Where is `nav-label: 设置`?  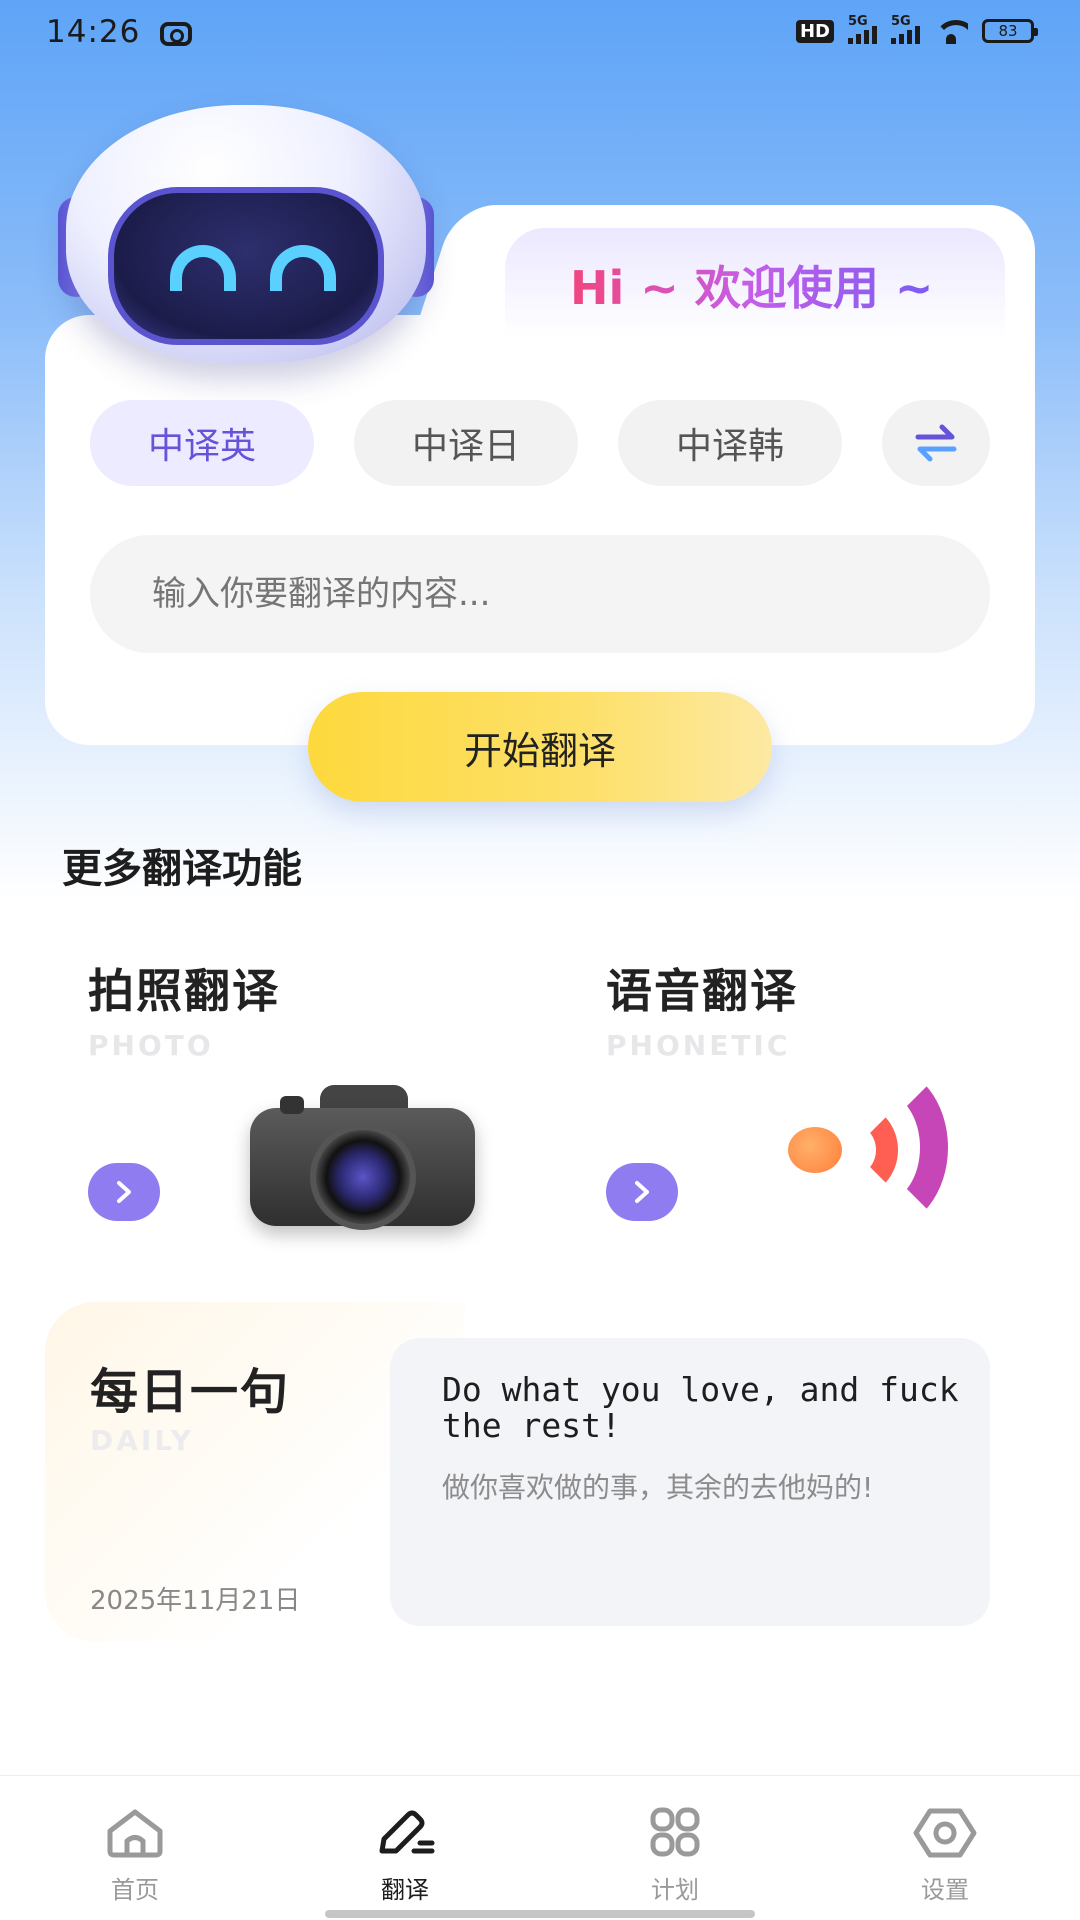 nav-label: 设置 is located at coordinates (945, 1890).